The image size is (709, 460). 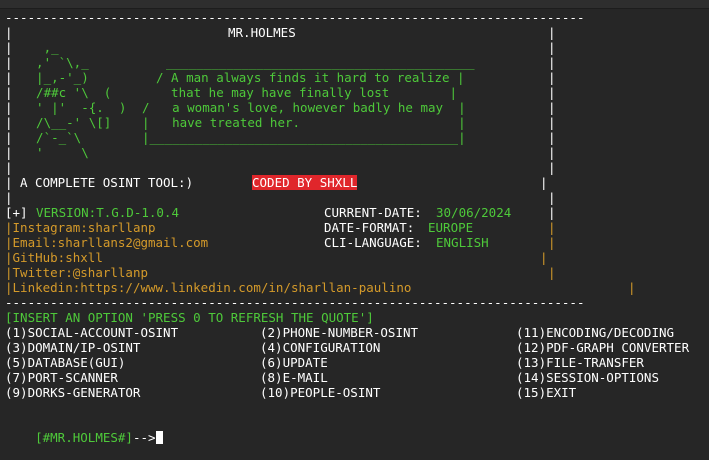 What do you see at coordinates (369, 227) in the screenshot?
I see `date-format-label: DATE-FORMAT:` at bounding box center [369, 227].